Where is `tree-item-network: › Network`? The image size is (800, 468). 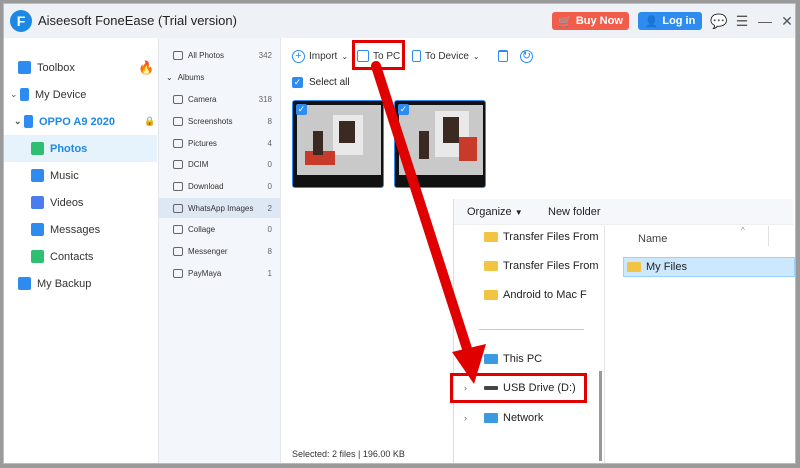 tree-item-network: › Network is located at coordinates (528, 418).